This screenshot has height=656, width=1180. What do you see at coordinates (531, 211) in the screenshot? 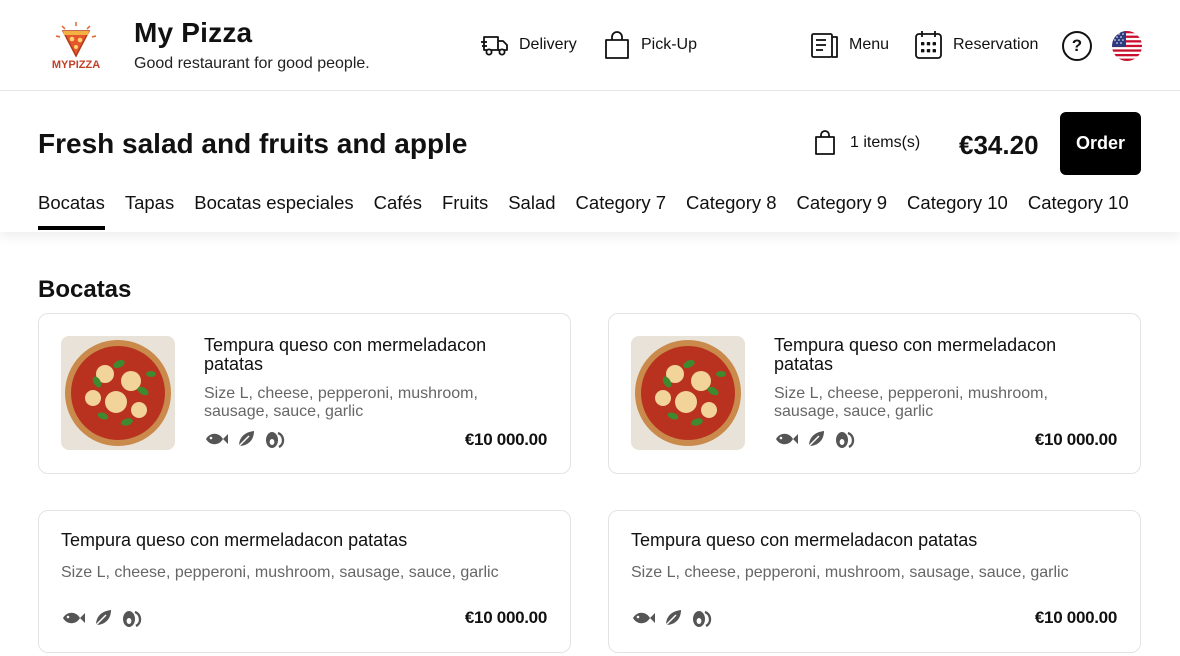
I see `tab-salad: Salad` at bounding box center [531, 211].